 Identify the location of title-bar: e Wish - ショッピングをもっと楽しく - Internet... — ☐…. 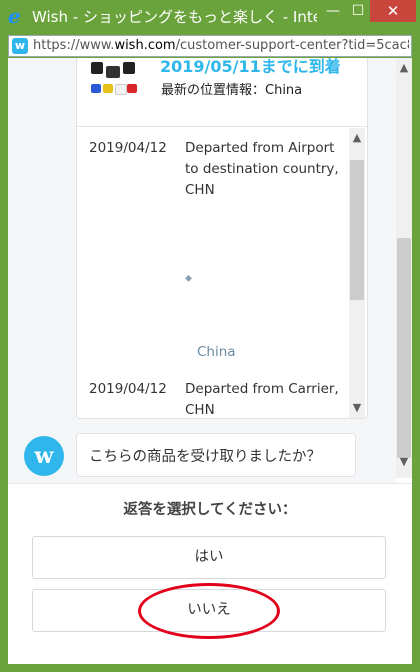
(210, 17).